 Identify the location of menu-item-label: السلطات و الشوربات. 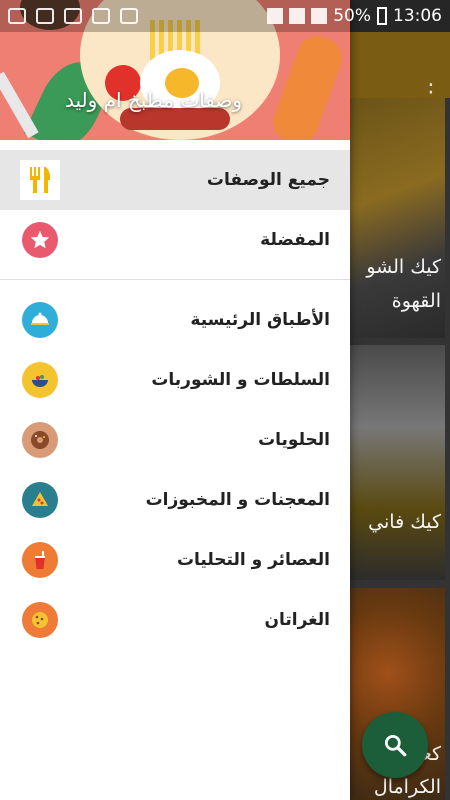
(240, 380).